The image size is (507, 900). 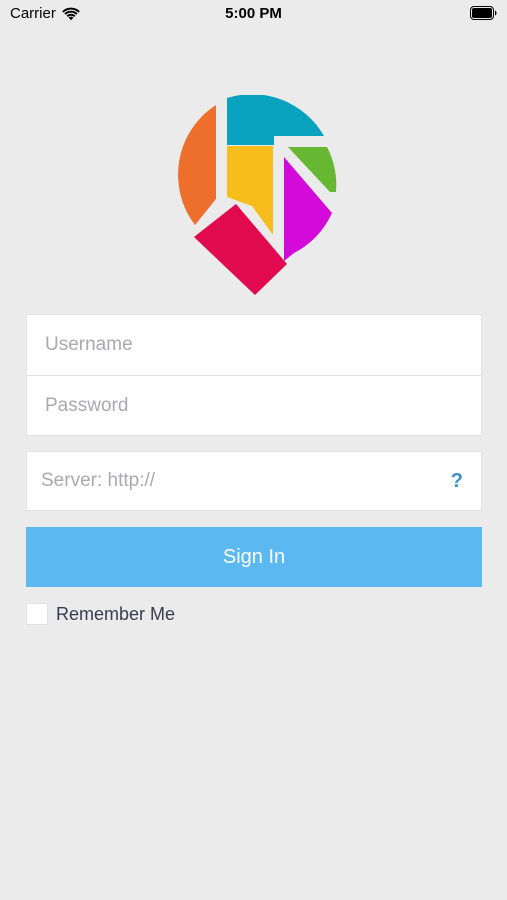 I want to click on remember-me-label: Remember Me, so click(x=115, y=614).